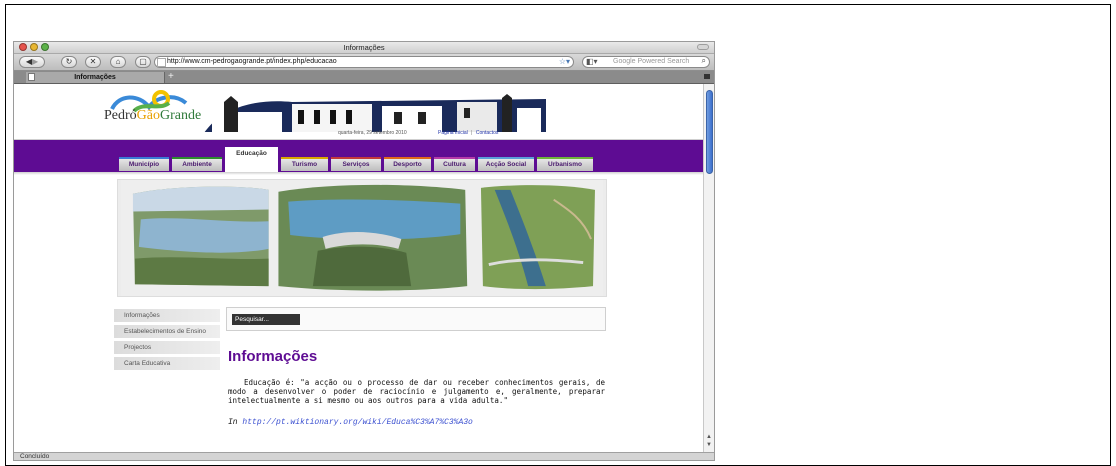 This screenshot has height=466, width=1116. What do you see at coordinates (161, 62) in the screenshot?
I see `favicon-icon` at bounding box center [161, 62].